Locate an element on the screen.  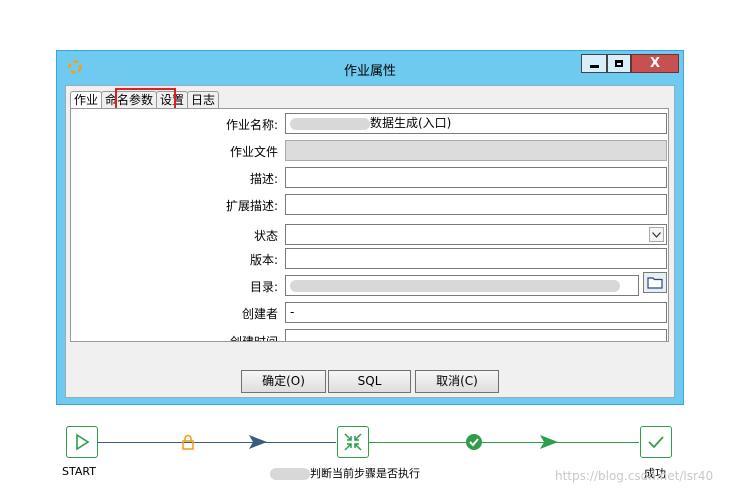
check-circle-icon is located at coordinates (474, 443).